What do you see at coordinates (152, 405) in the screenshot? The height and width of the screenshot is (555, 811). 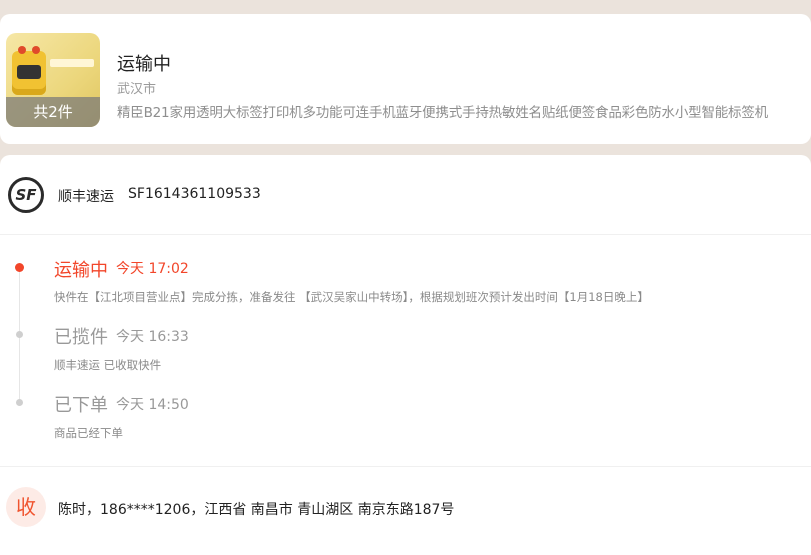 I see `timeline-time: 今天 14:50` at bounding box center [152, 405].